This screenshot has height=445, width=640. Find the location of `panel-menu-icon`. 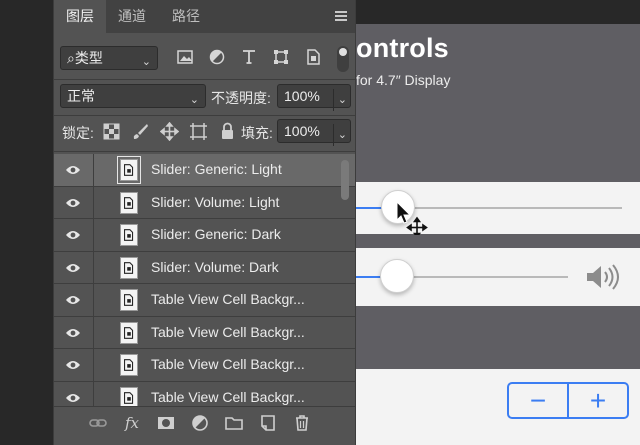

panel-menu-icon is located at coordinates (341, 16).